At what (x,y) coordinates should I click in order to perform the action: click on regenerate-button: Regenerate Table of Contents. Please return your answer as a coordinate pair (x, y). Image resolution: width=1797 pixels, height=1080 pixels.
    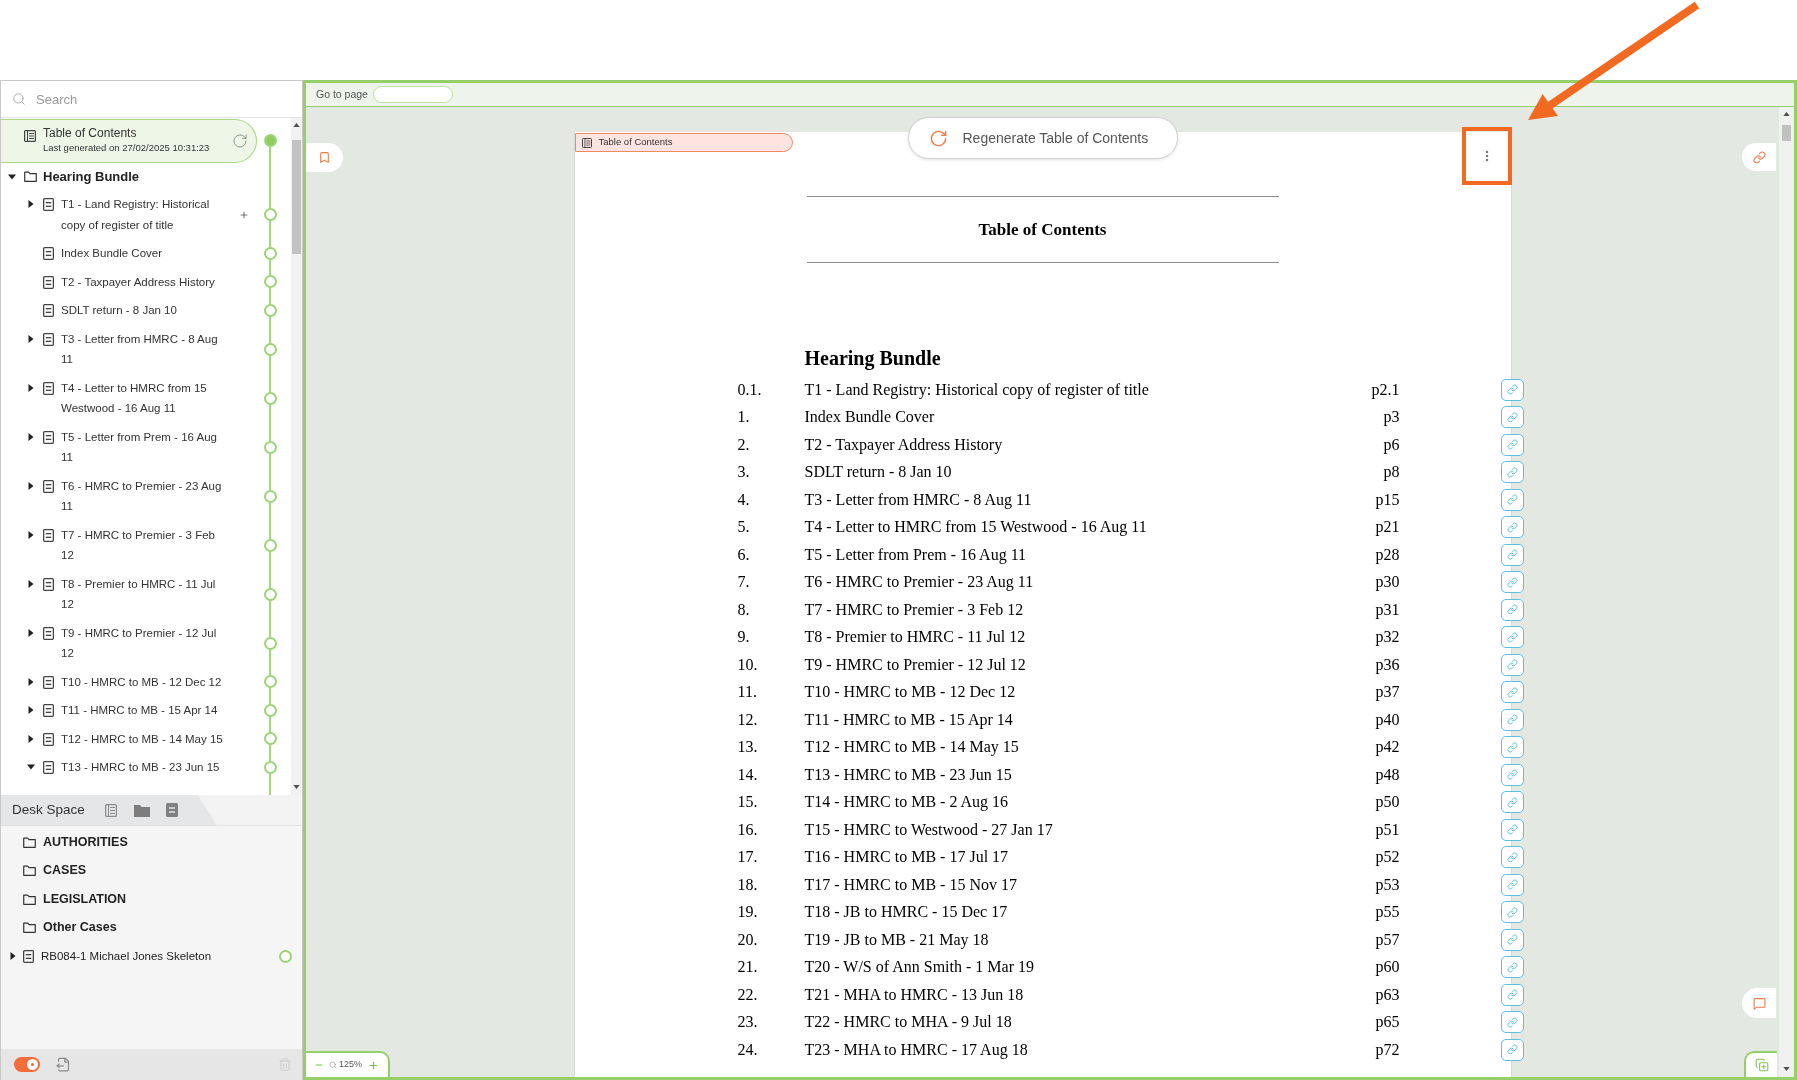
    Looking at the image, I should click on (1042, 138).